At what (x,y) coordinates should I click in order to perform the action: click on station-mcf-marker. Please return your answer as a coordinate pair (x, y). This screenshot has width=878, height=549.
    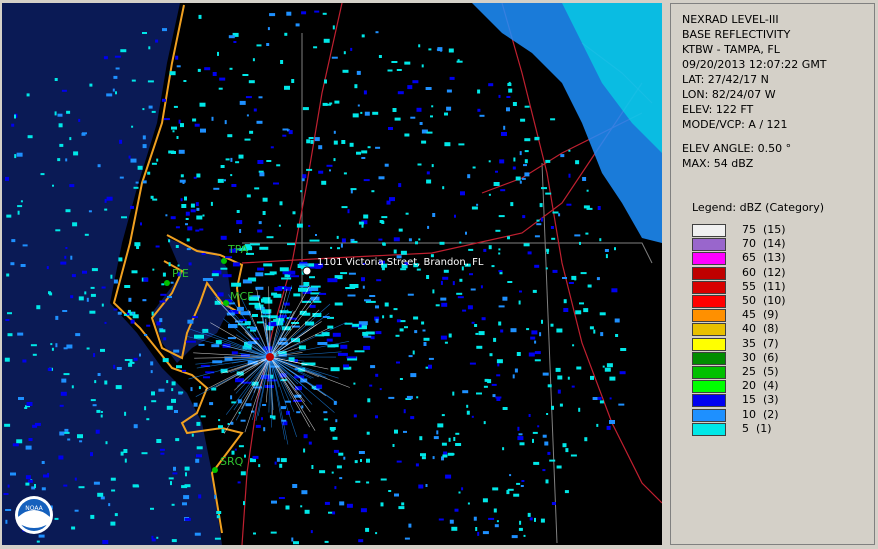
    Looking at the image, I should click on (226, 303).